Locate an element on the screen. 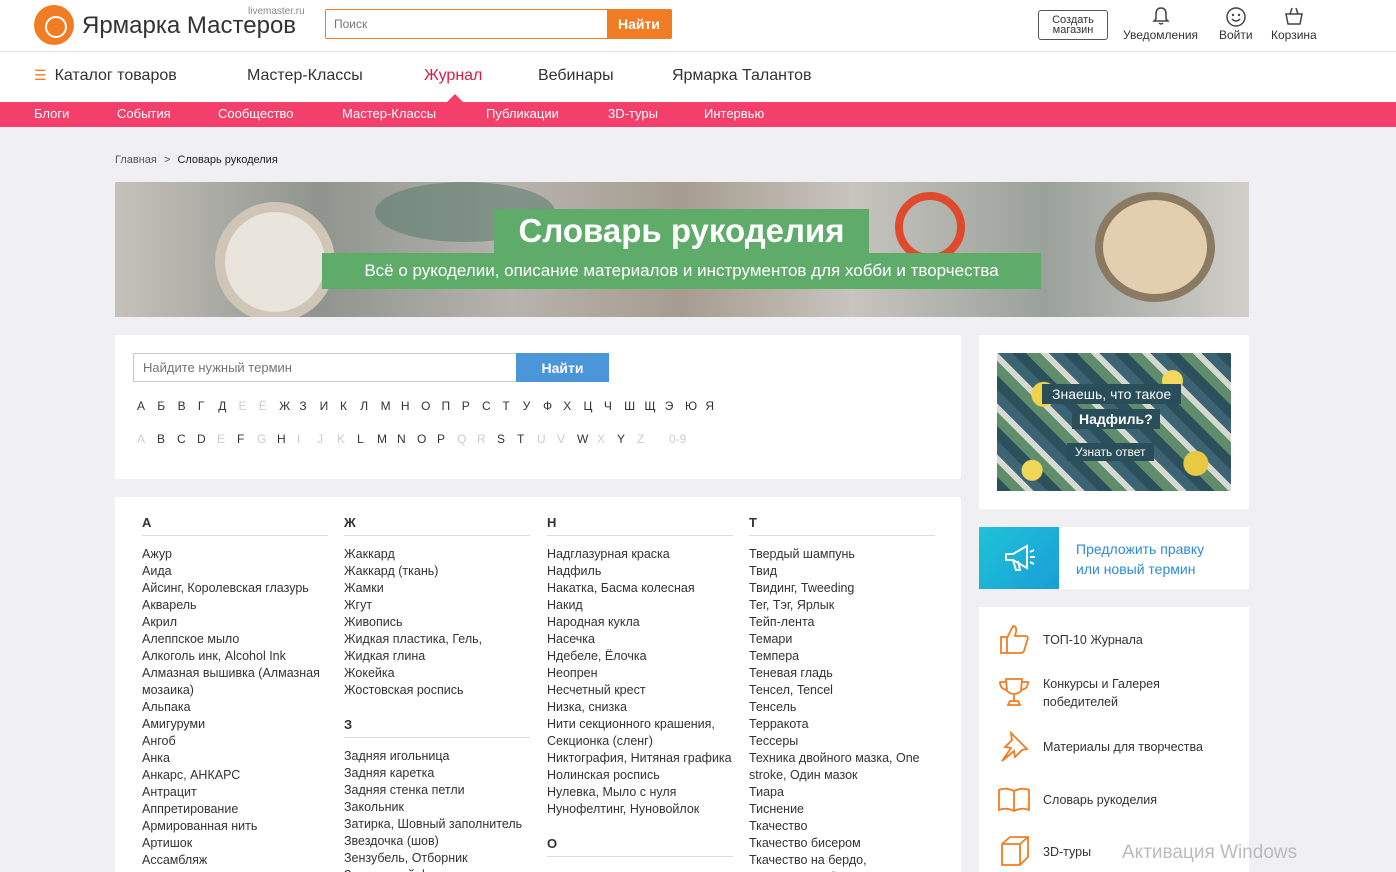  alphabet-letter: F is located at coordinates (247, 439).